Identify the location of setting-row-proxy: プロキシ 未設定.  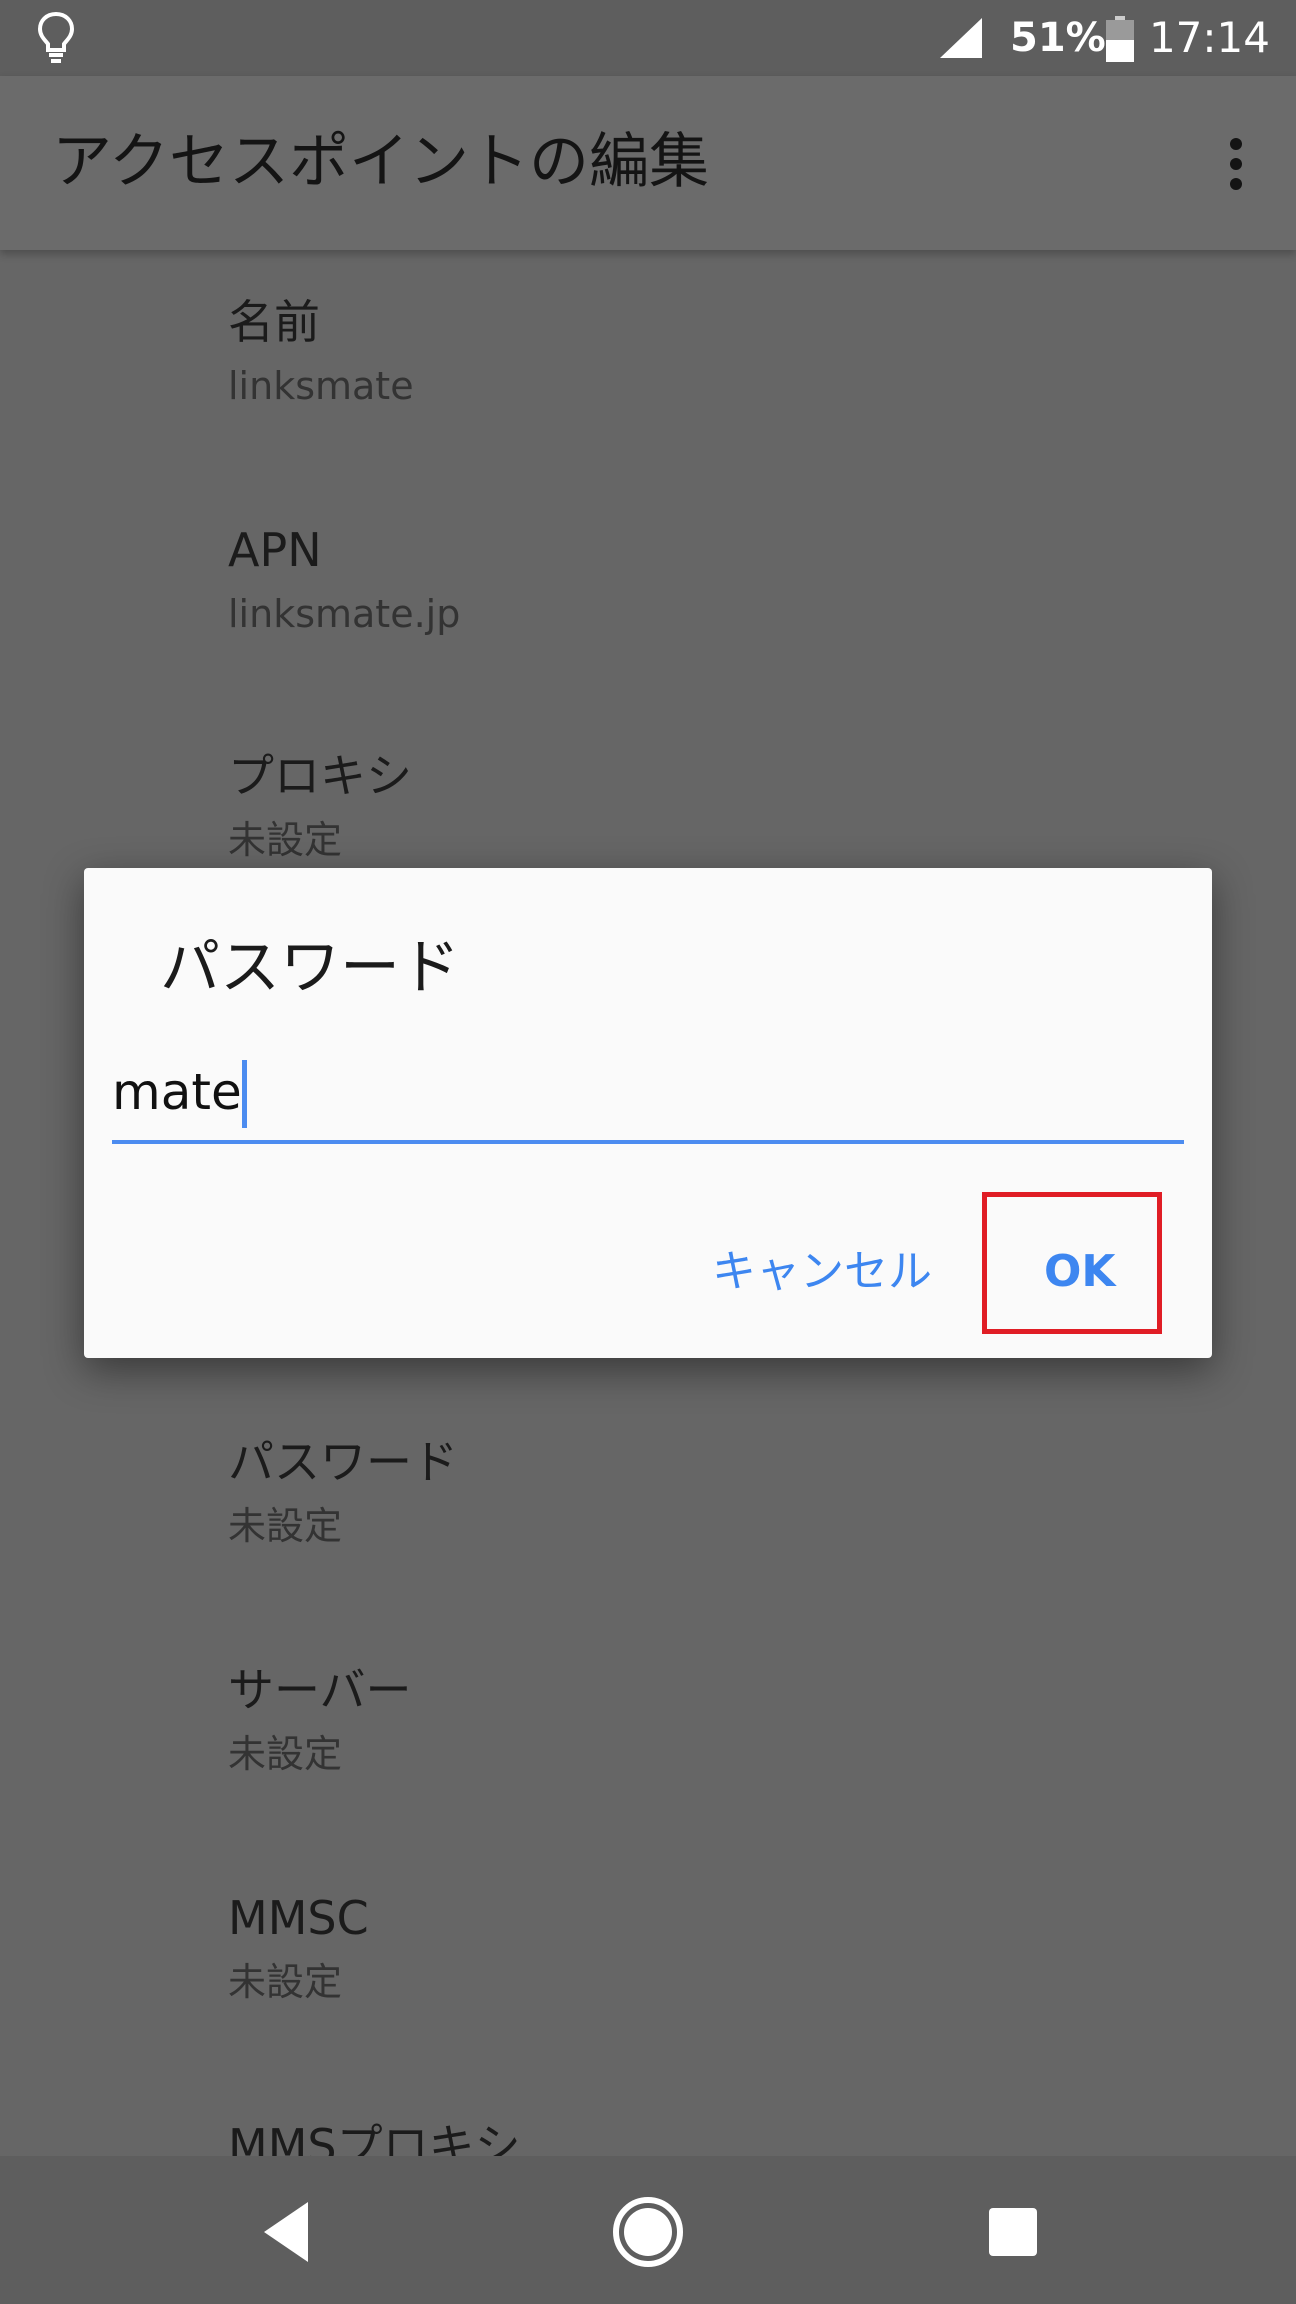
(320, 806).